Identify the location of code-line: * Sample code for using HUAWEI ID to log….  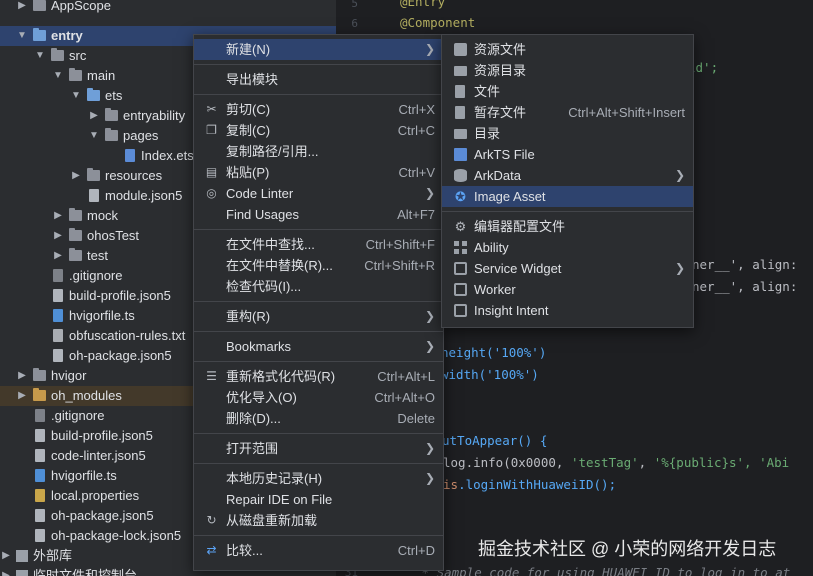
(602, 570).